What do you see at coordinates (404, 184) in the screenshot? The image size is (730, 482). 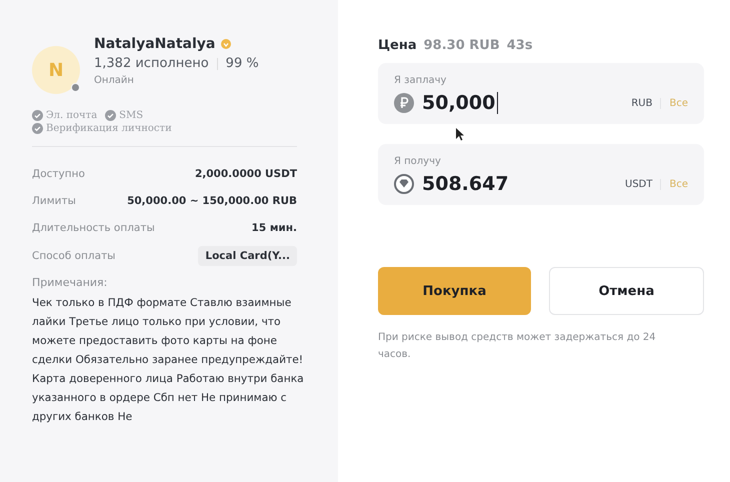 I see `coin-icon` at bounding box center [404, 184].